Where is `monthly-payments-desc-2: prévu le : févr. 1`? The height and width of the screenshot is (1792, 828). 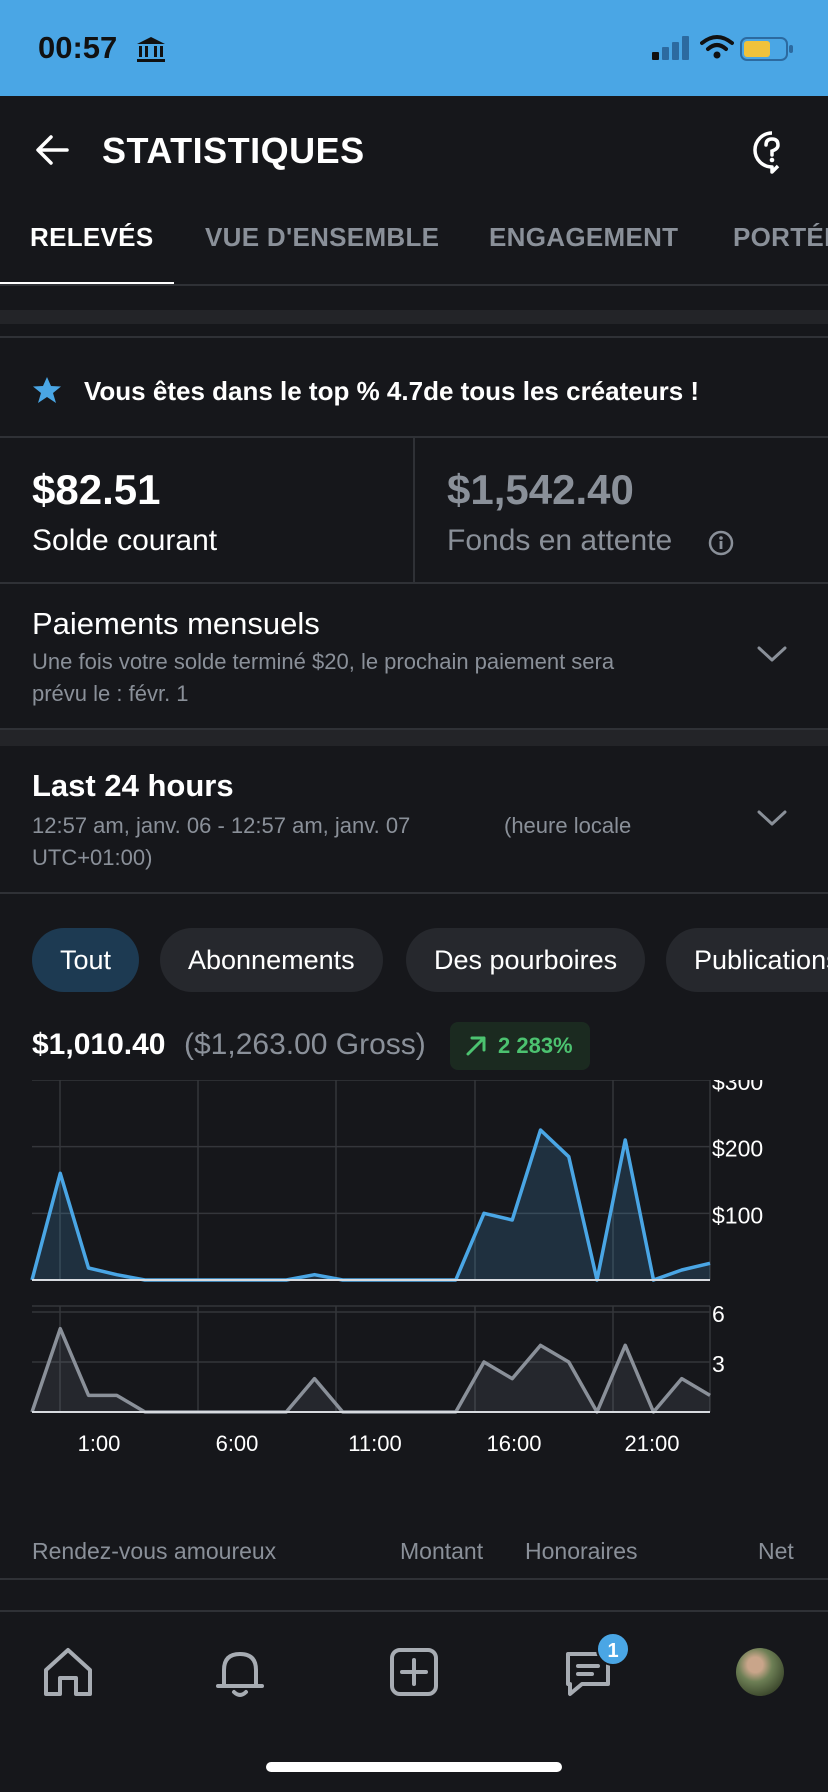 monthly-payments-desc-2: prévu le : févr. 1 is located at coordinates (110, 693).